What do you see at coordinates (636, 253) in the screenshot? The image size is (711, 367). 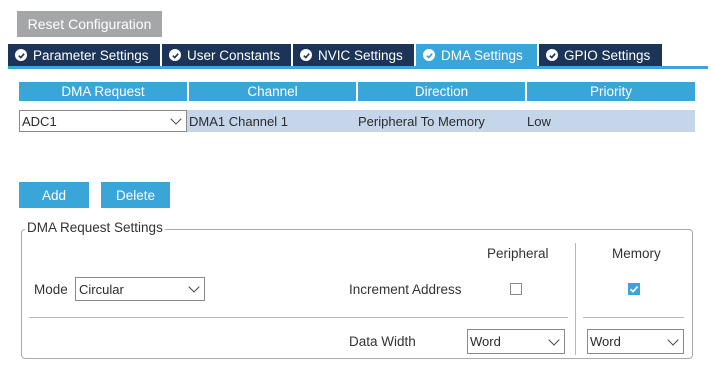 I see `memory-column-label: Memory` at bounding box center [636, 253].